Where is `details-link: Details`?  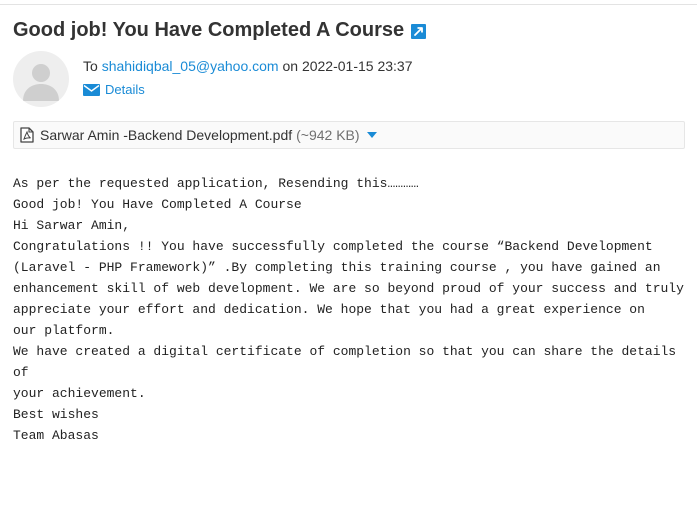 details-link: Details is located at coordinates (114, 89).